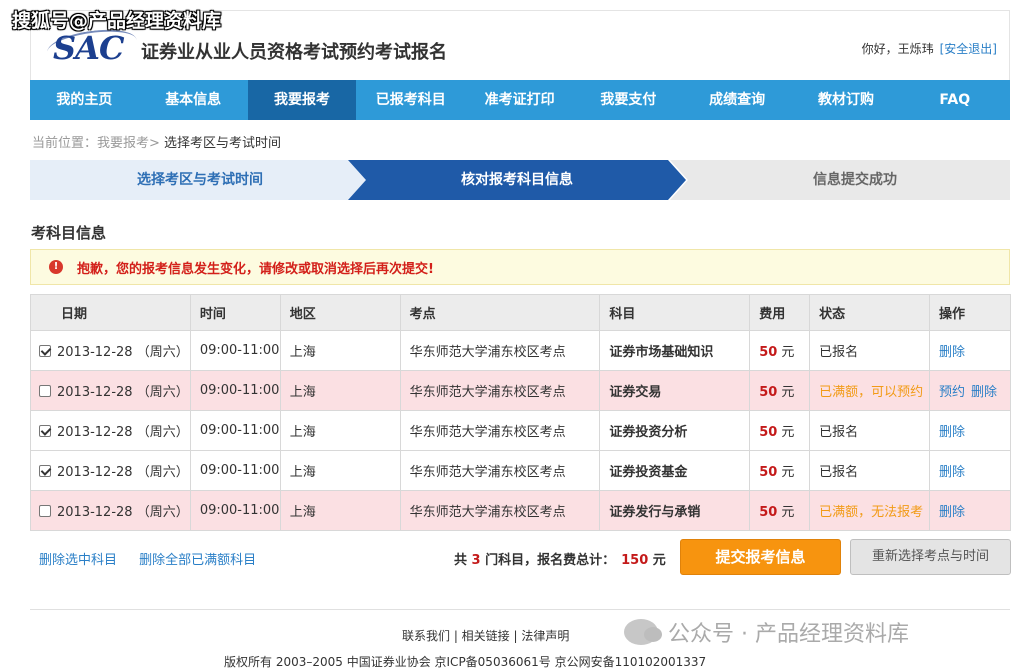 The image size is (1011, 671). I want to click on table-header-row: 日期 时间 地区 考点 科目 费用 状态 操作, so click(520, 312).